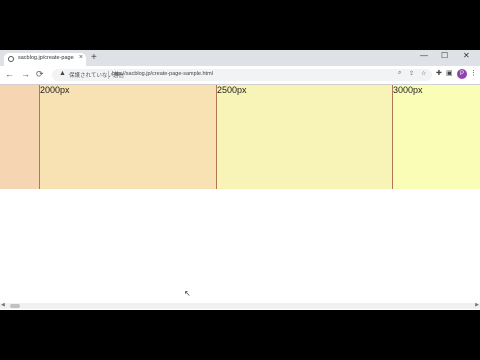  Describe the element at coordinates (411, 73) in the screenshot. I see `share-icon: ⇪` at that location.